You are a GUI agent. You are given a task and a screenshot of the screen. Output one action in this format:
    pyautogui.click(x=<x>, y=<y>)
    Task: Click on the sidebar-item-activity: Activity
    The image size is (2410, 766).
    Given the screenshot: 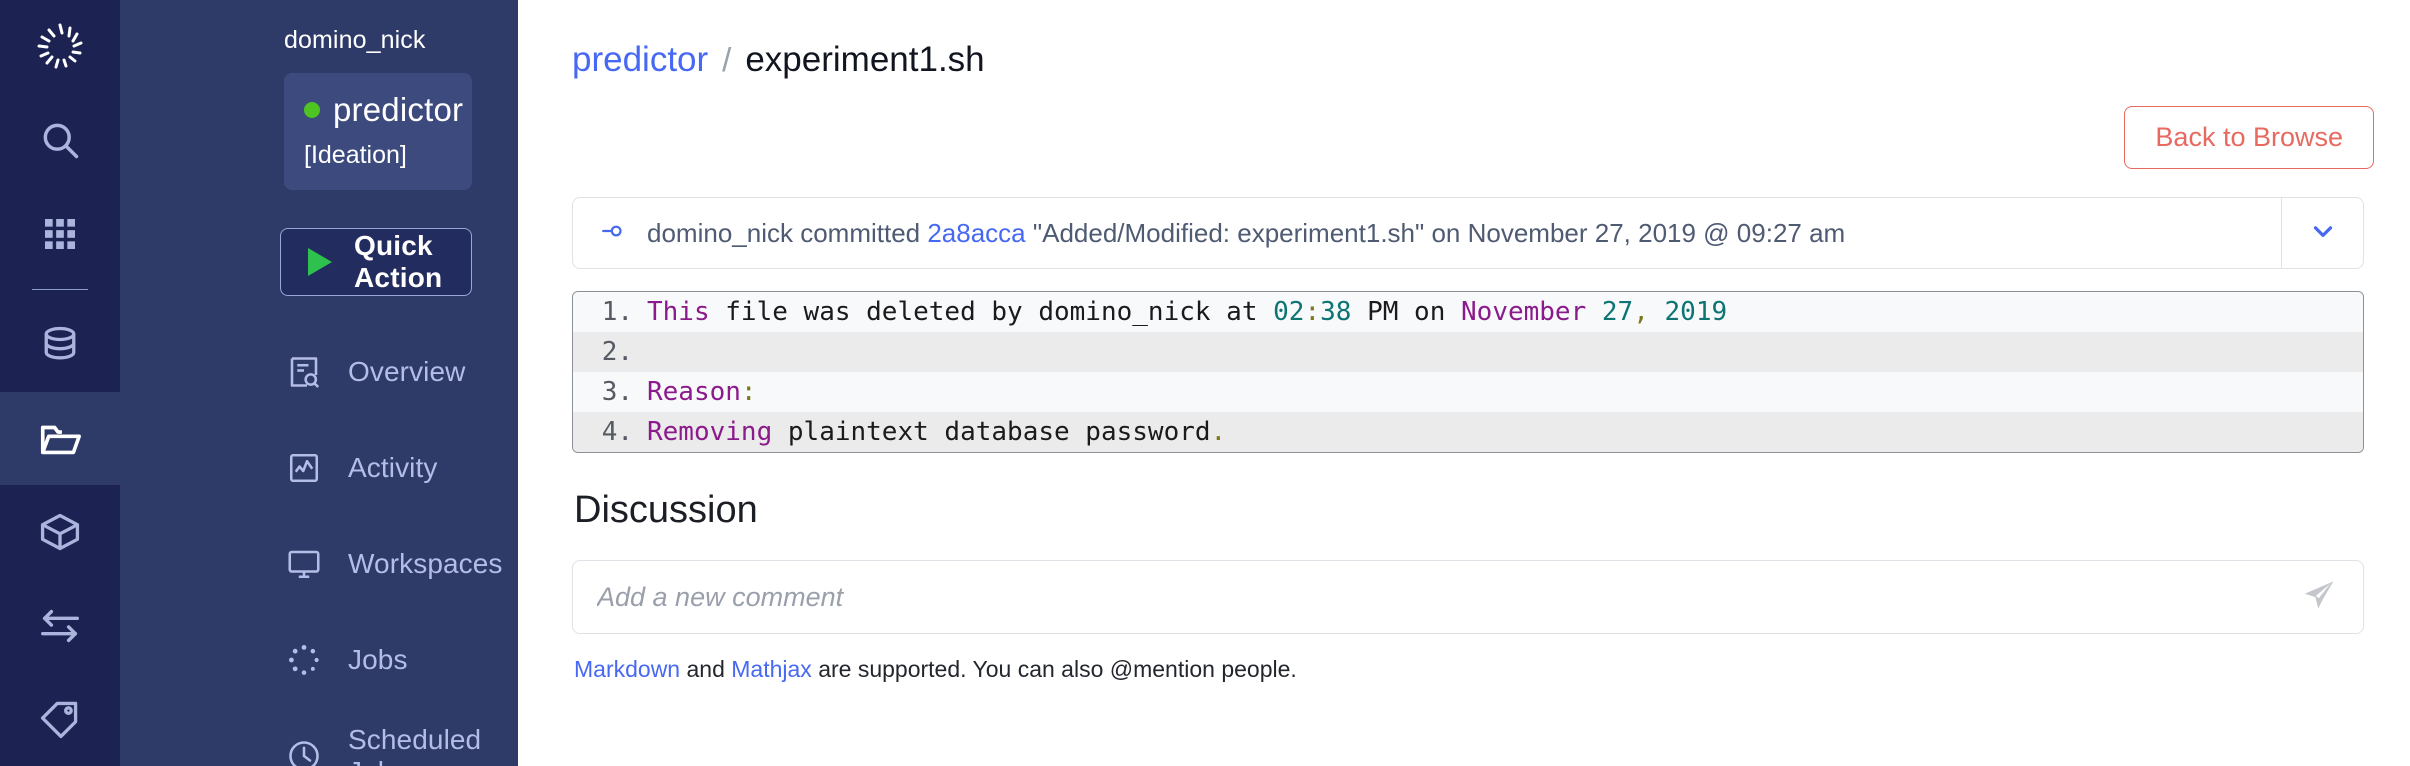 What is the action you would take?
    pyautogui.click(x=319, y=468)
    